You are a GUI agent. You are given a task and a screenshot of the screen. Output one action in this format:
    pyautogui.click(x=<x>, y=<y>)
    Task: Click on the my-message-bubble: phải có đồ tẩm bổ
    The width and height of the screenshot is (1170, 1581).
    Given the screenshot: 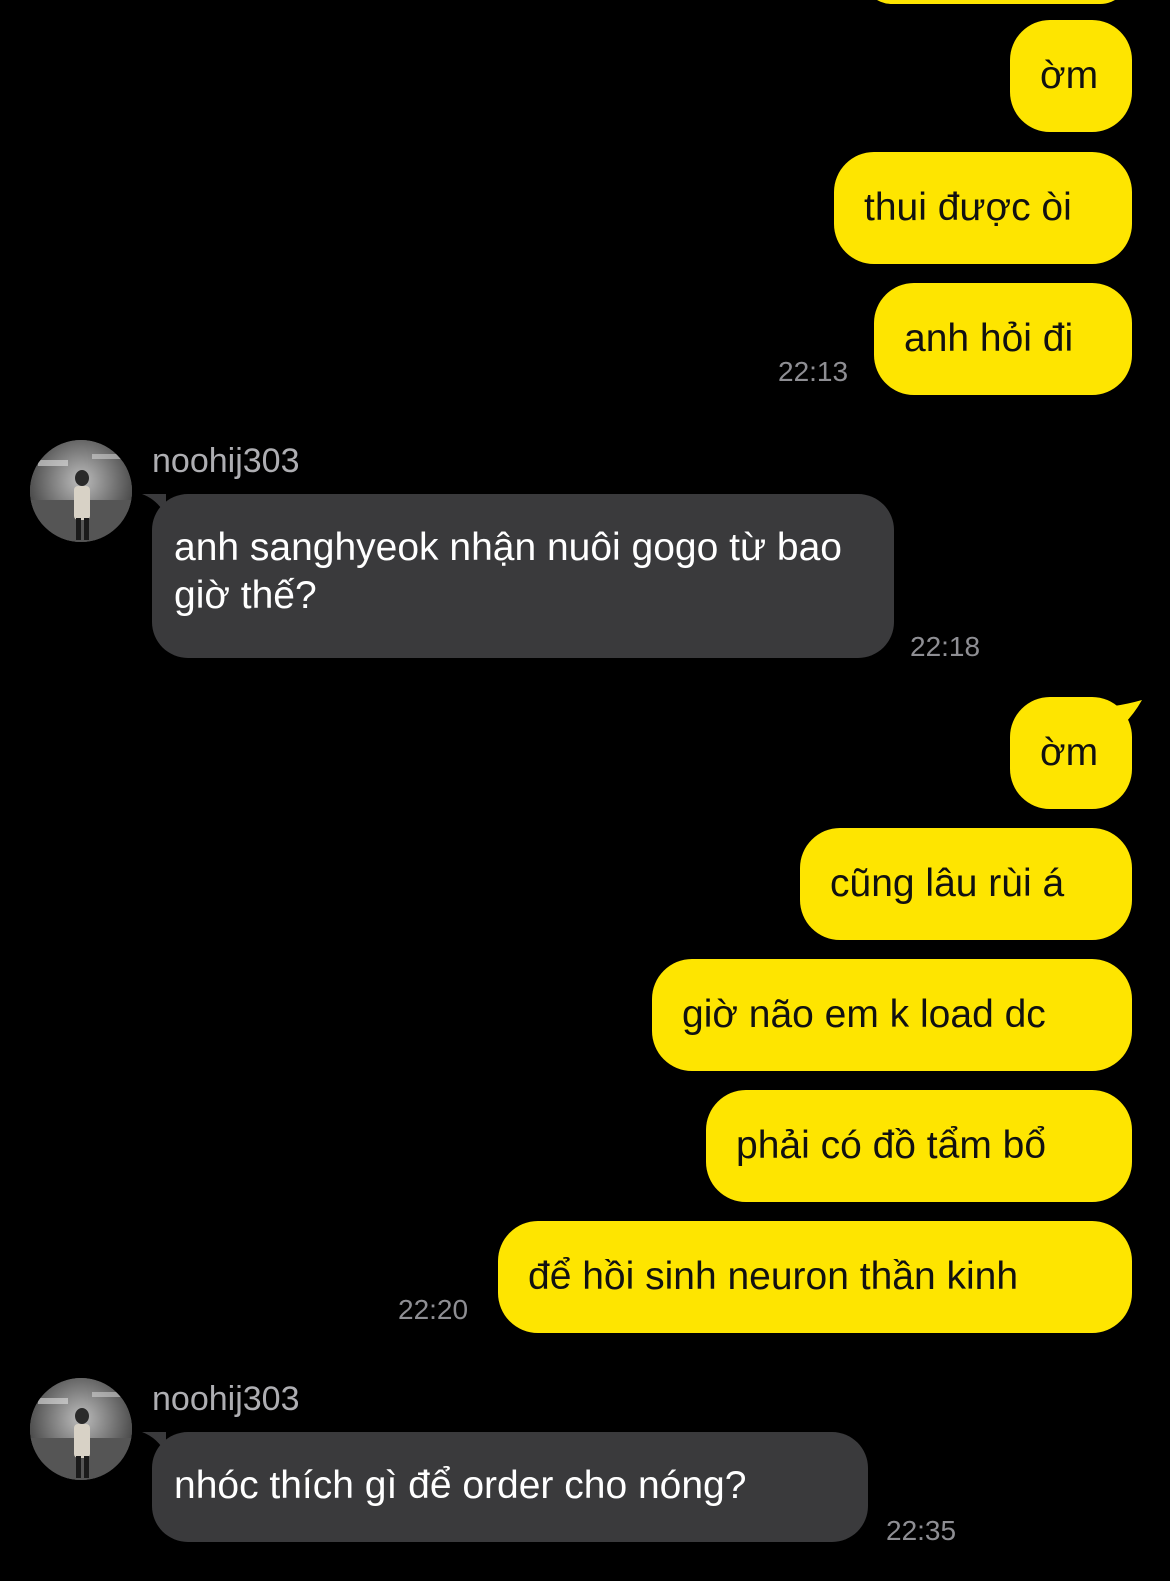 What is the action you would take?
    pyautogui.click(x=919, y=1146)
    